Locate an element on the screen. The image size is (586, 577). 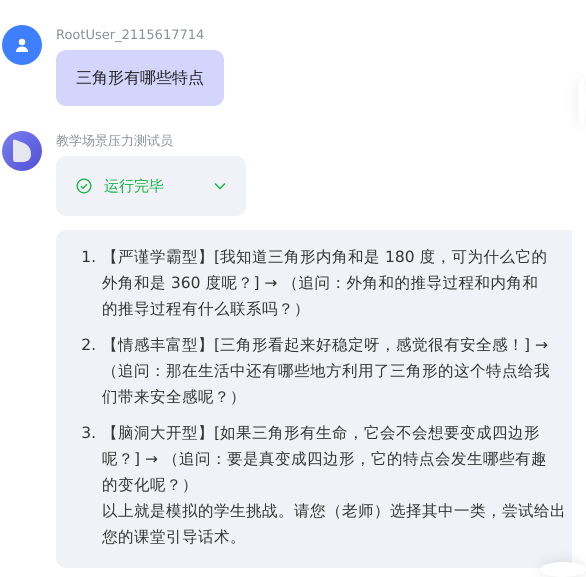
closing-text: 以上就是模拟的学生挑战。请您（老师）选择其中一类，尝试给出您的课堂引导话术。 is located at coordinates (334, 524).